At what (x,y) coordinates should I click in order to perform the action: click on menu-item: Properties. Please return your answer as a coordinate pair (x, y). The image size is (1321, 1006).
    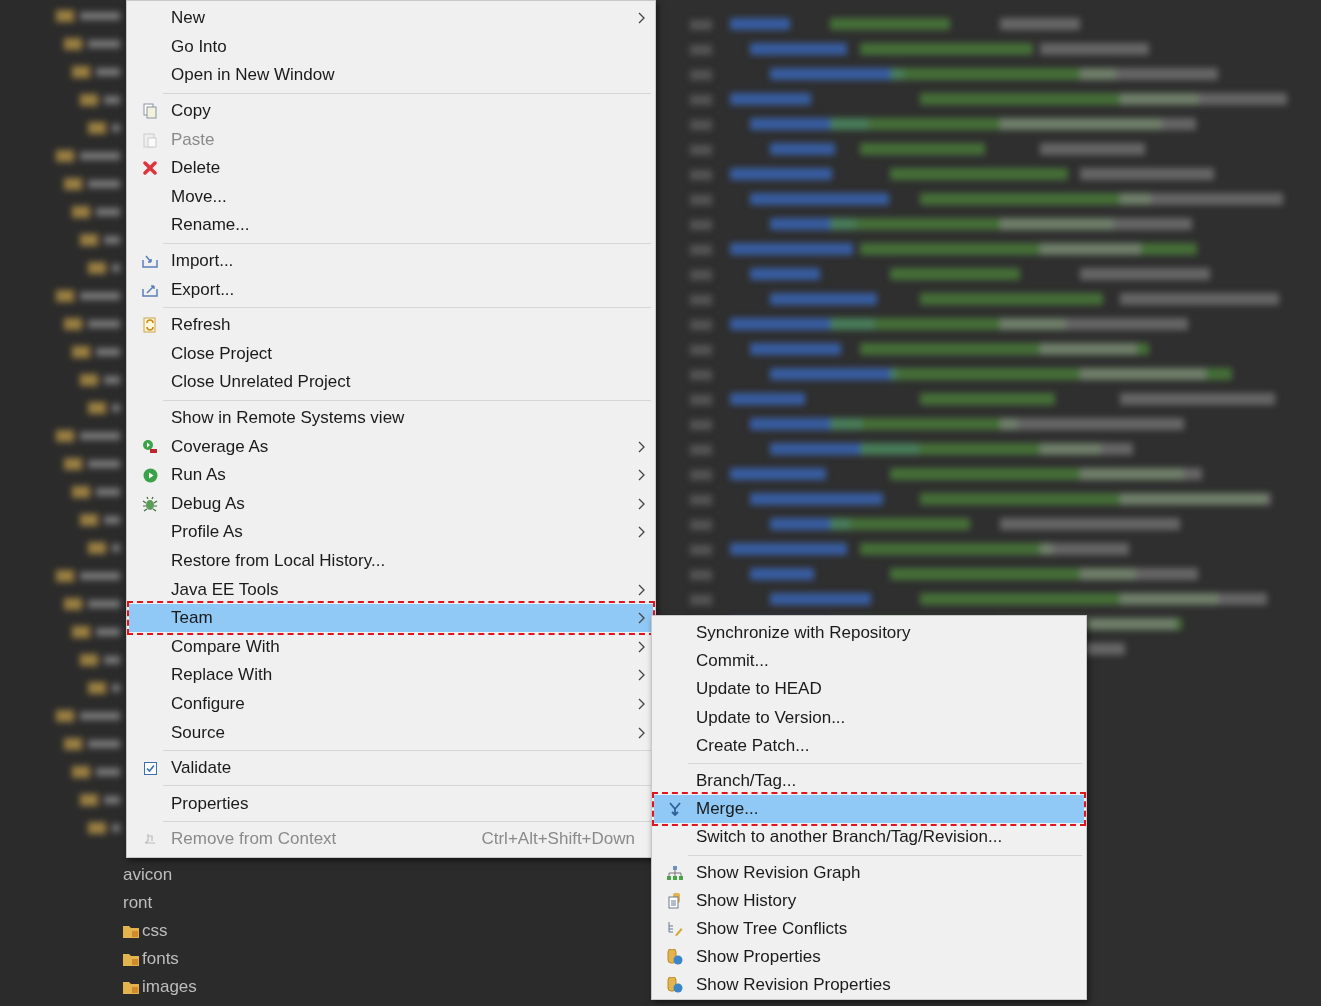
    Looking at the image, I should click on (391, 804).